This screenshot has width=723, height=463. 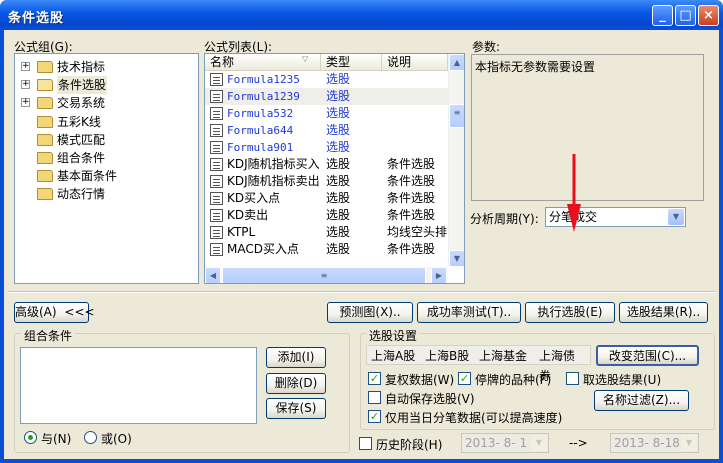 I want to click on cell-desc: 条件选股, so click(x=411, y=181).